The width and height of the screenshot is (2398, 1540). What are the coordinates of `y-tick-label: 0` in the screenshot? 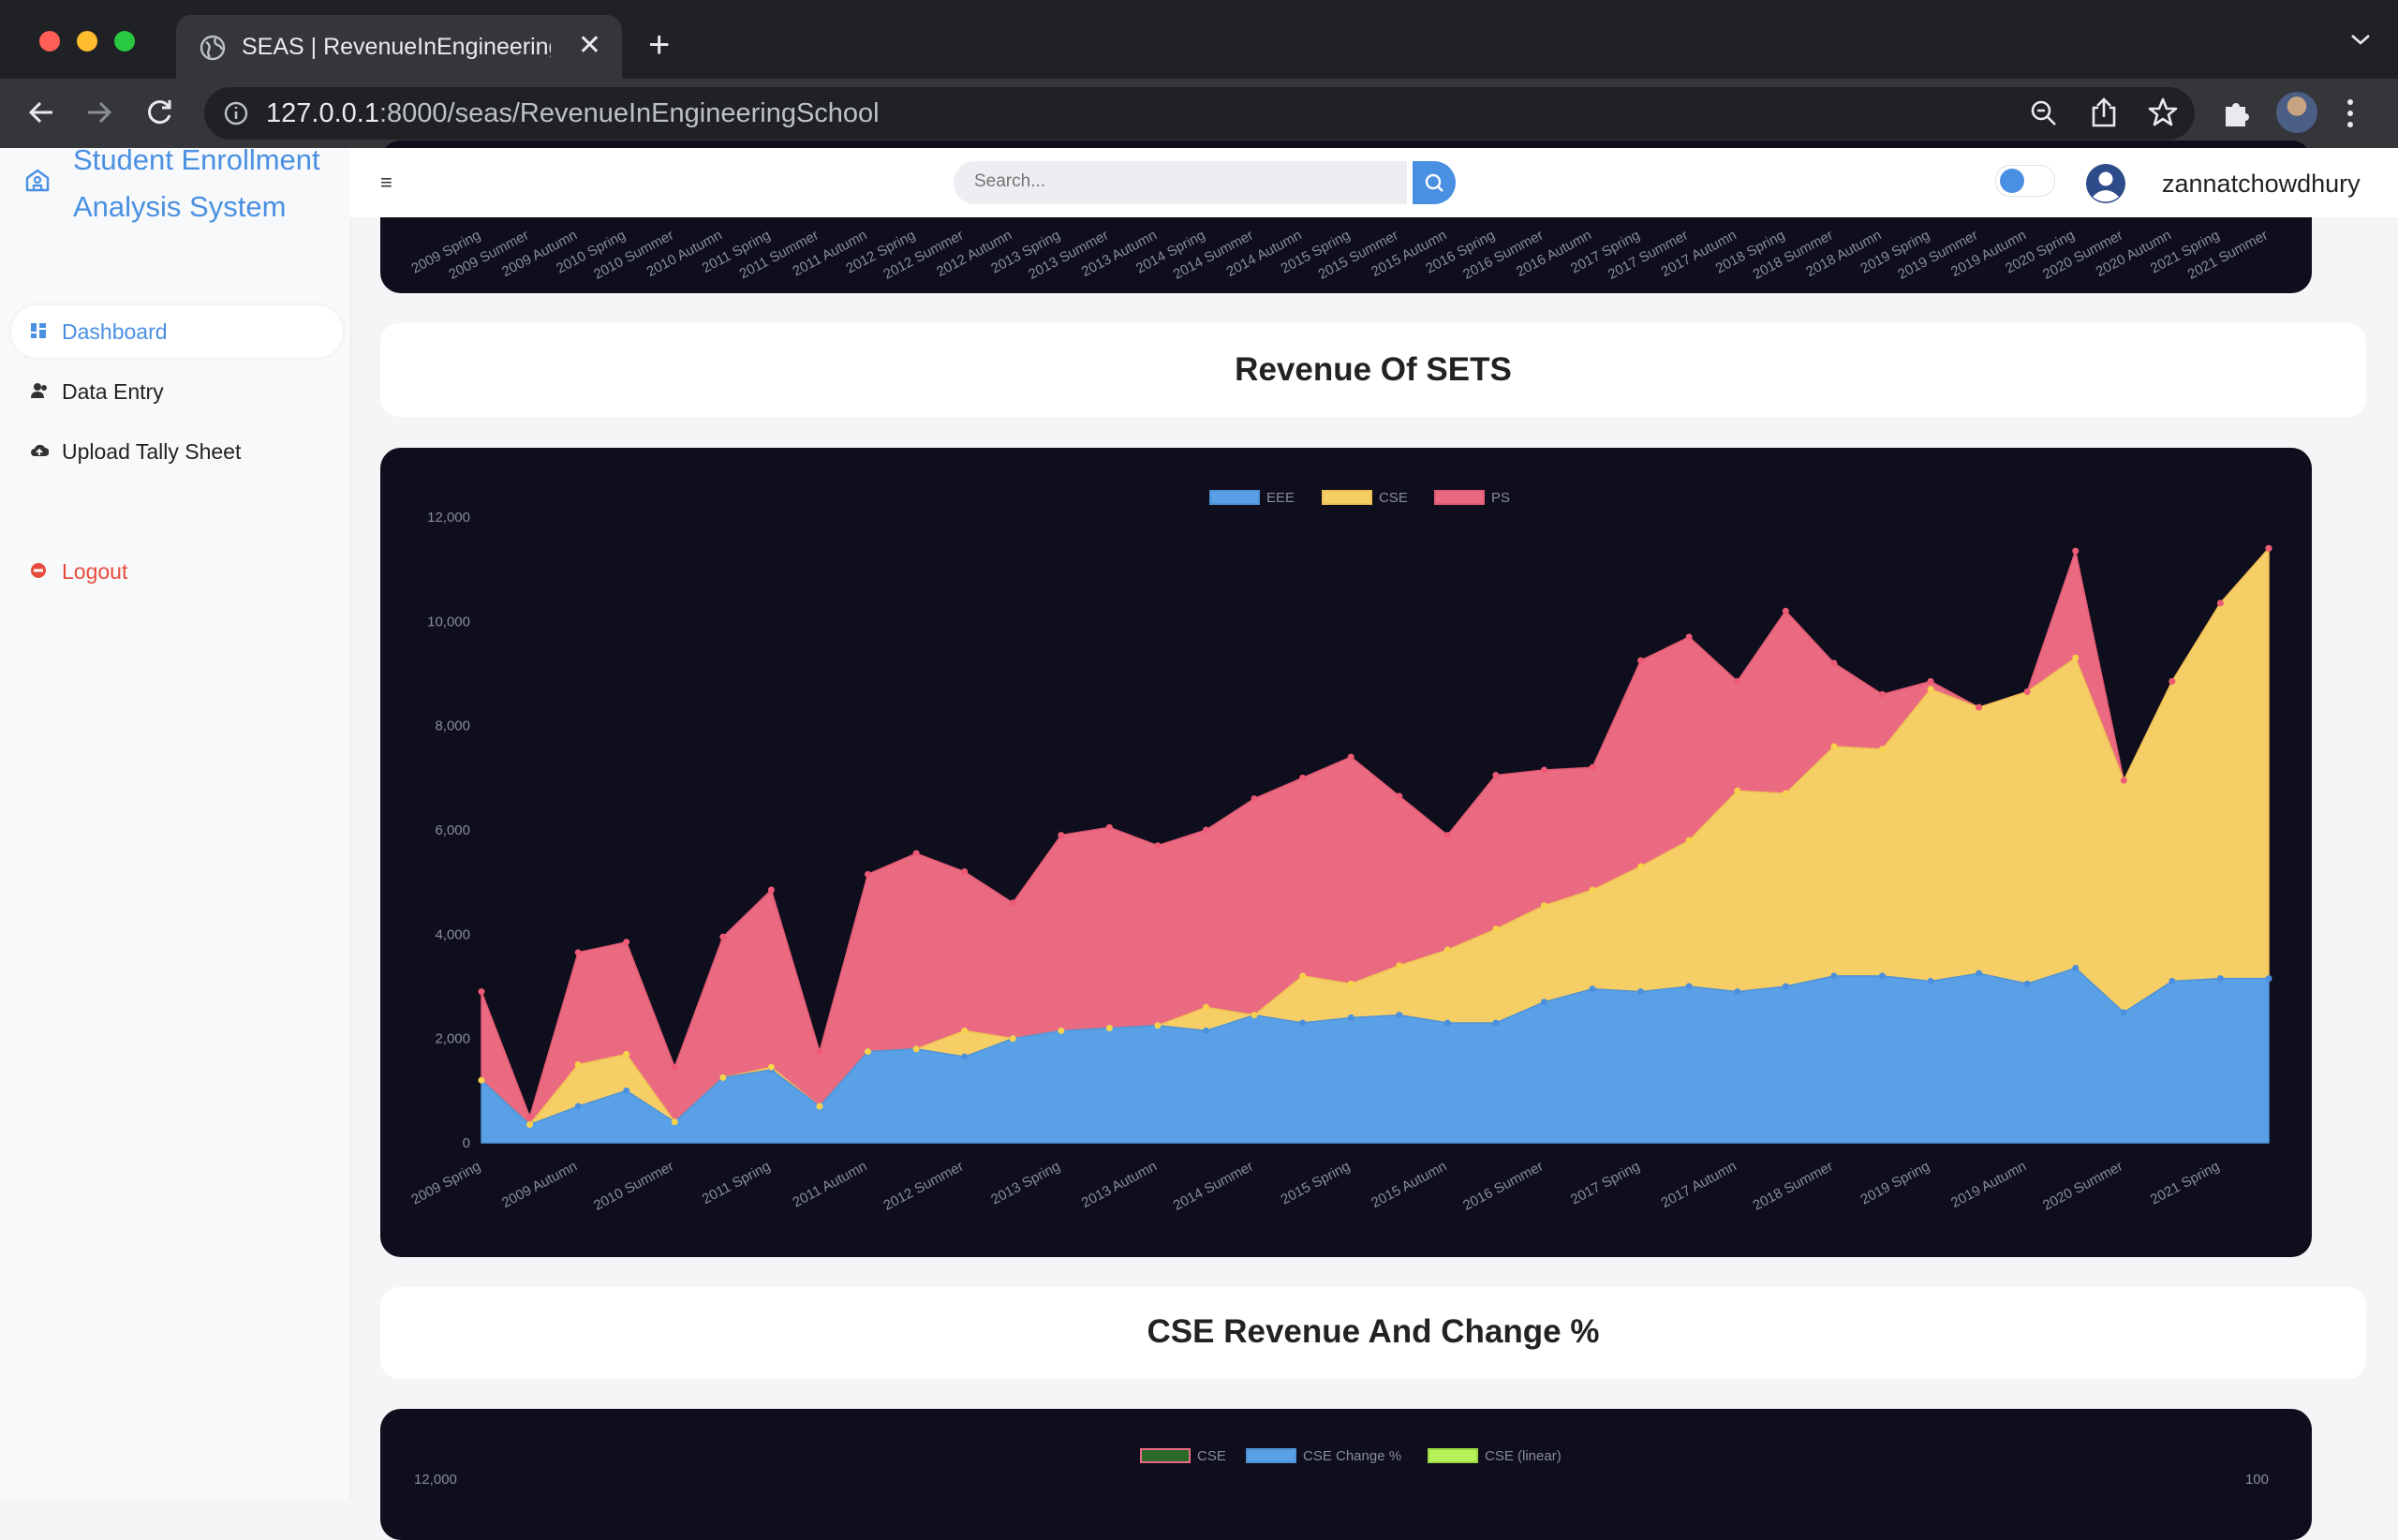 It's located at (466, 1143).